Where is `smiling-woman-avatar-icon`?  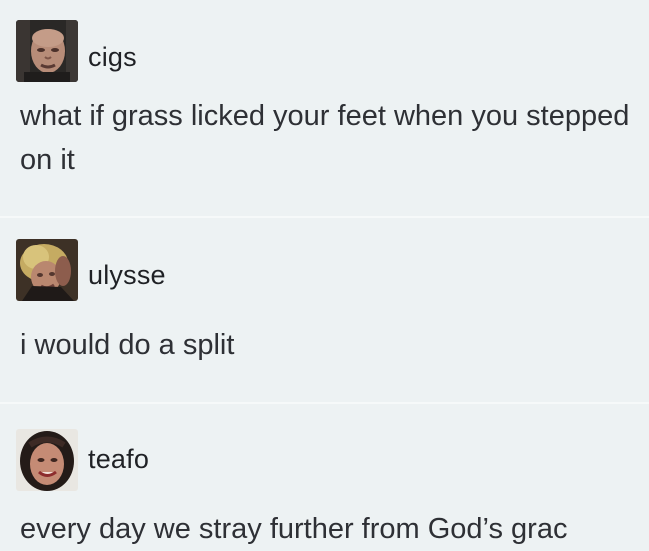 smiling-woman-avatar-icon is located at coordinates (47, 460).